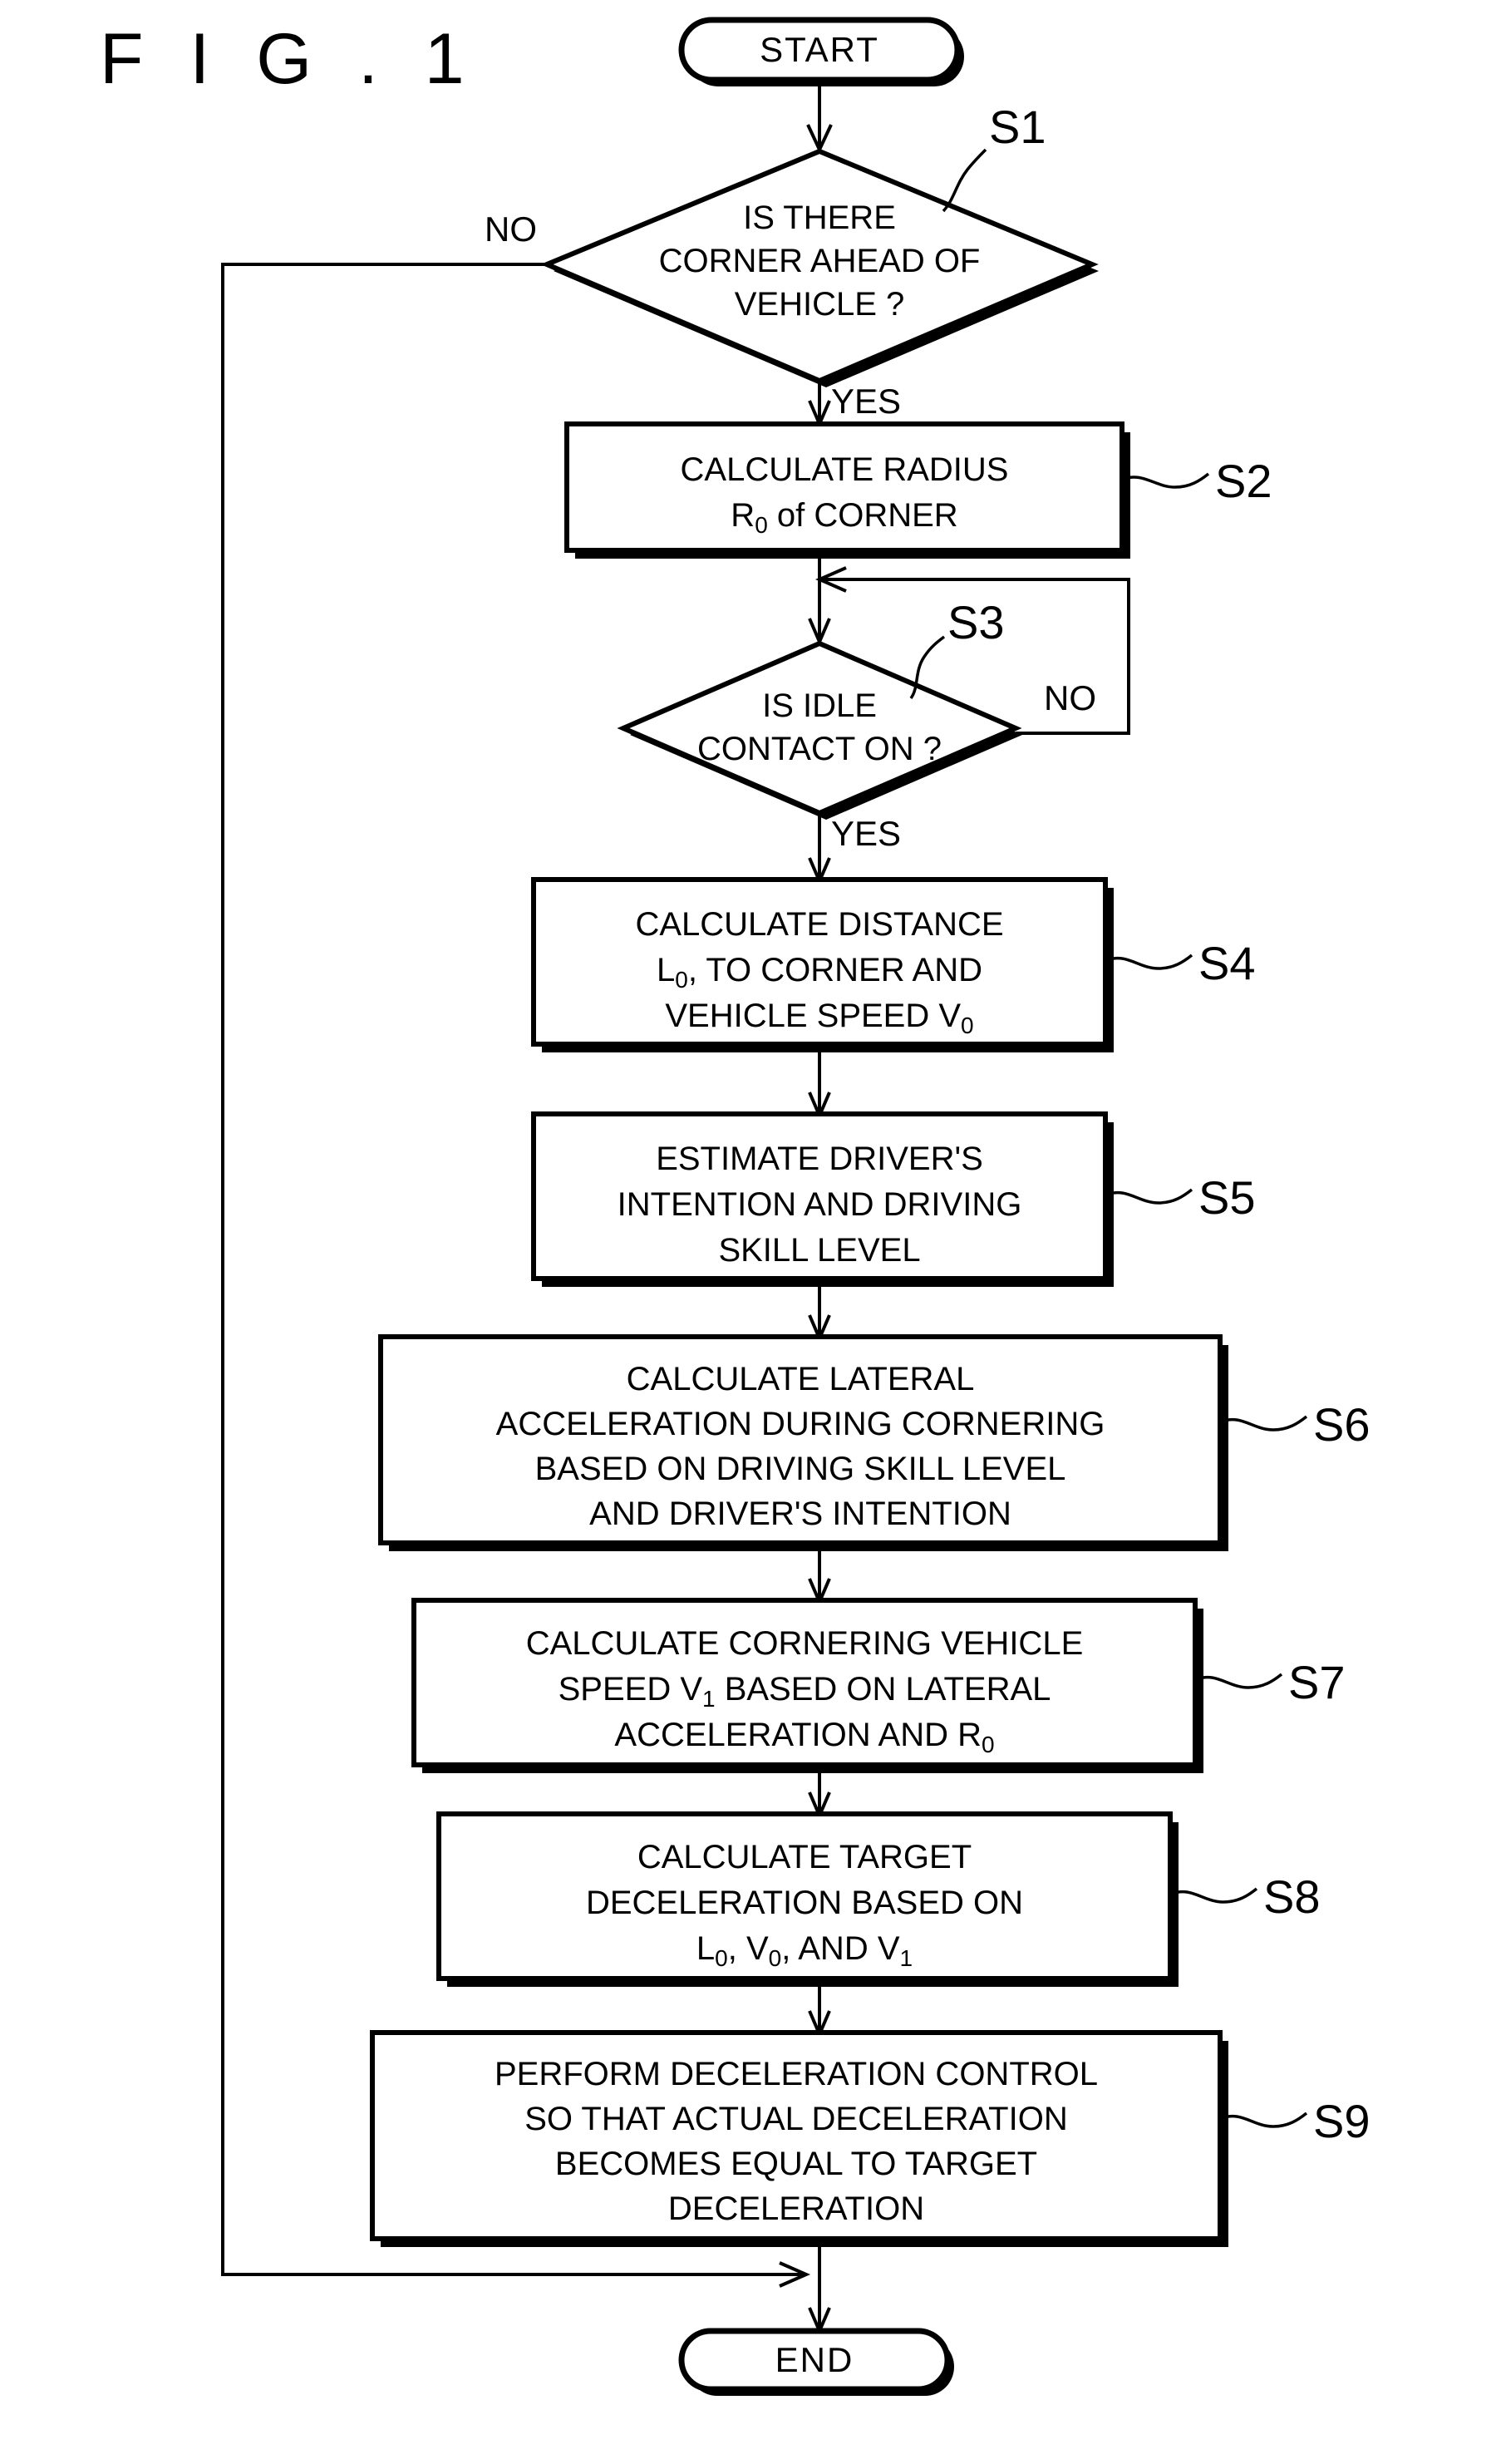 This screenshot has height=2464, width=1496. I want to click on connector-start-to-s1, so click(819, 117).